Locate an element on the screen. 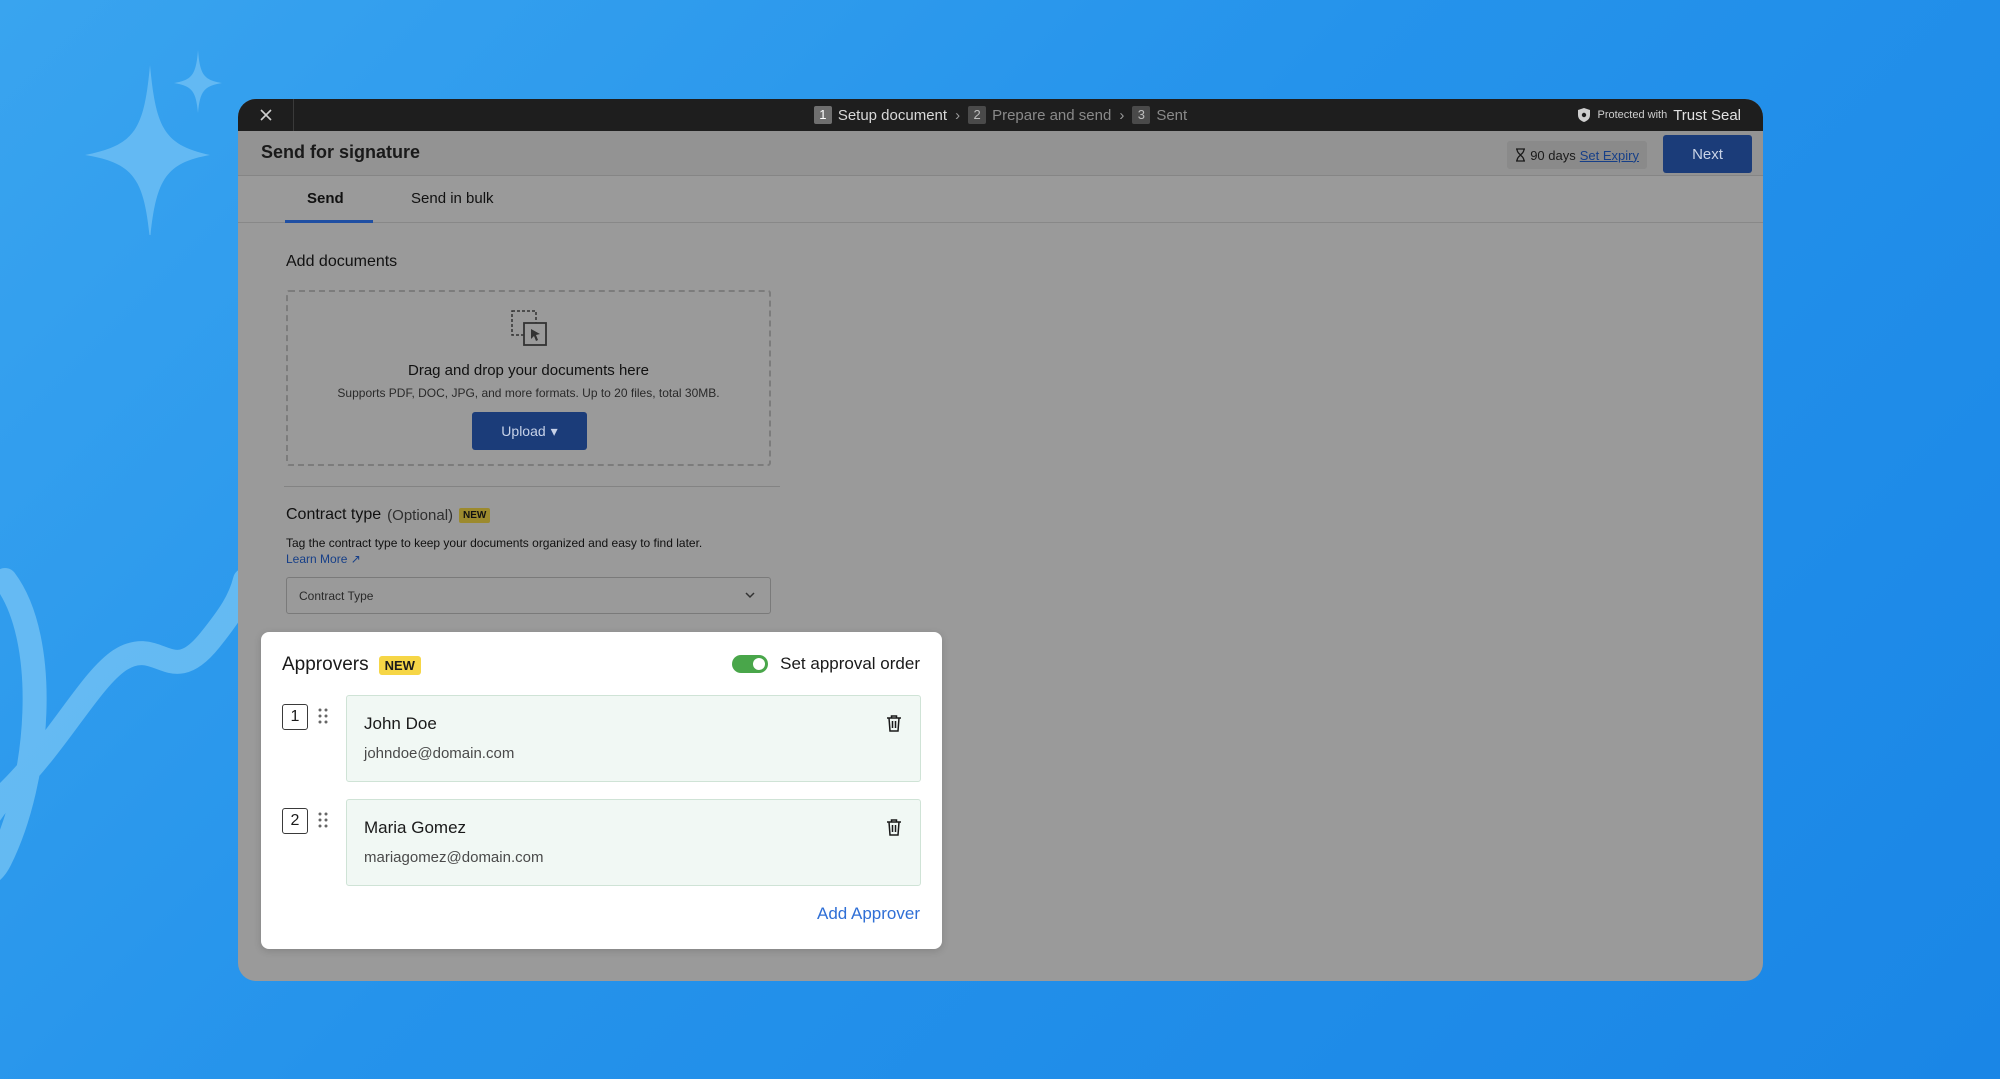 This screenshot has width=2000, height=1079. contract-type-value: Contract Type is located at coordinates (336, 595).